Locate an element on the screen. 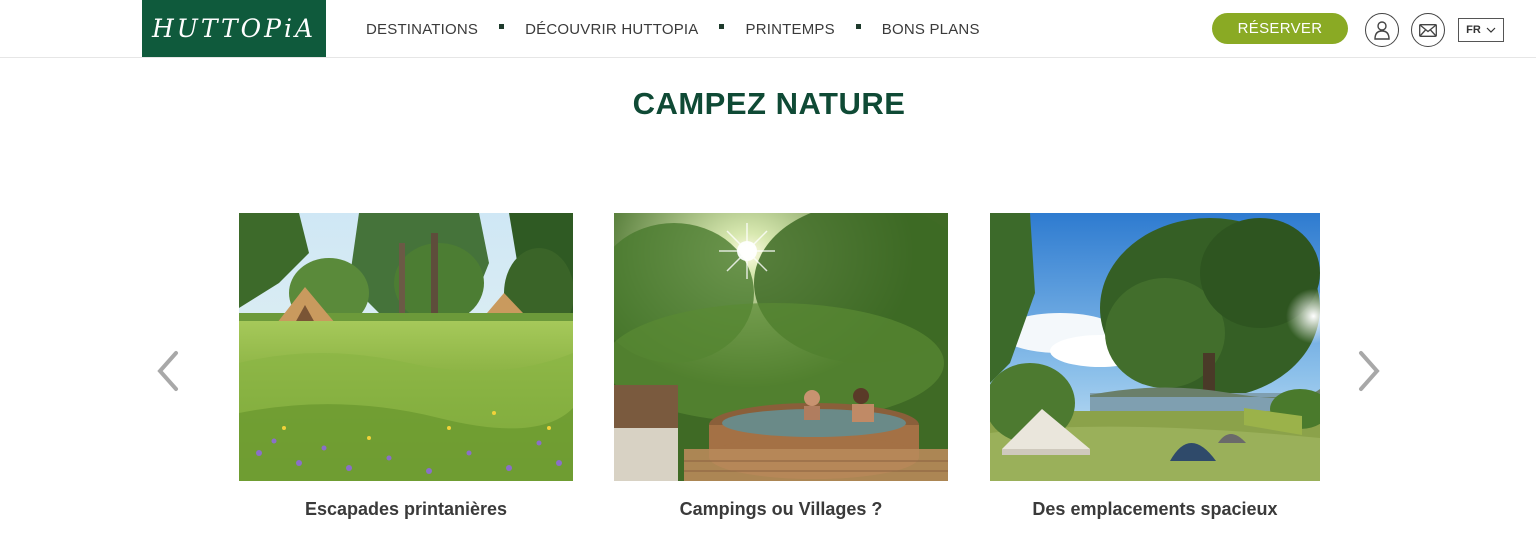 The height and width of the screenshot is (536, 1536). card-caption: Campings ou Villages ? is located at coordinates (781, 509).